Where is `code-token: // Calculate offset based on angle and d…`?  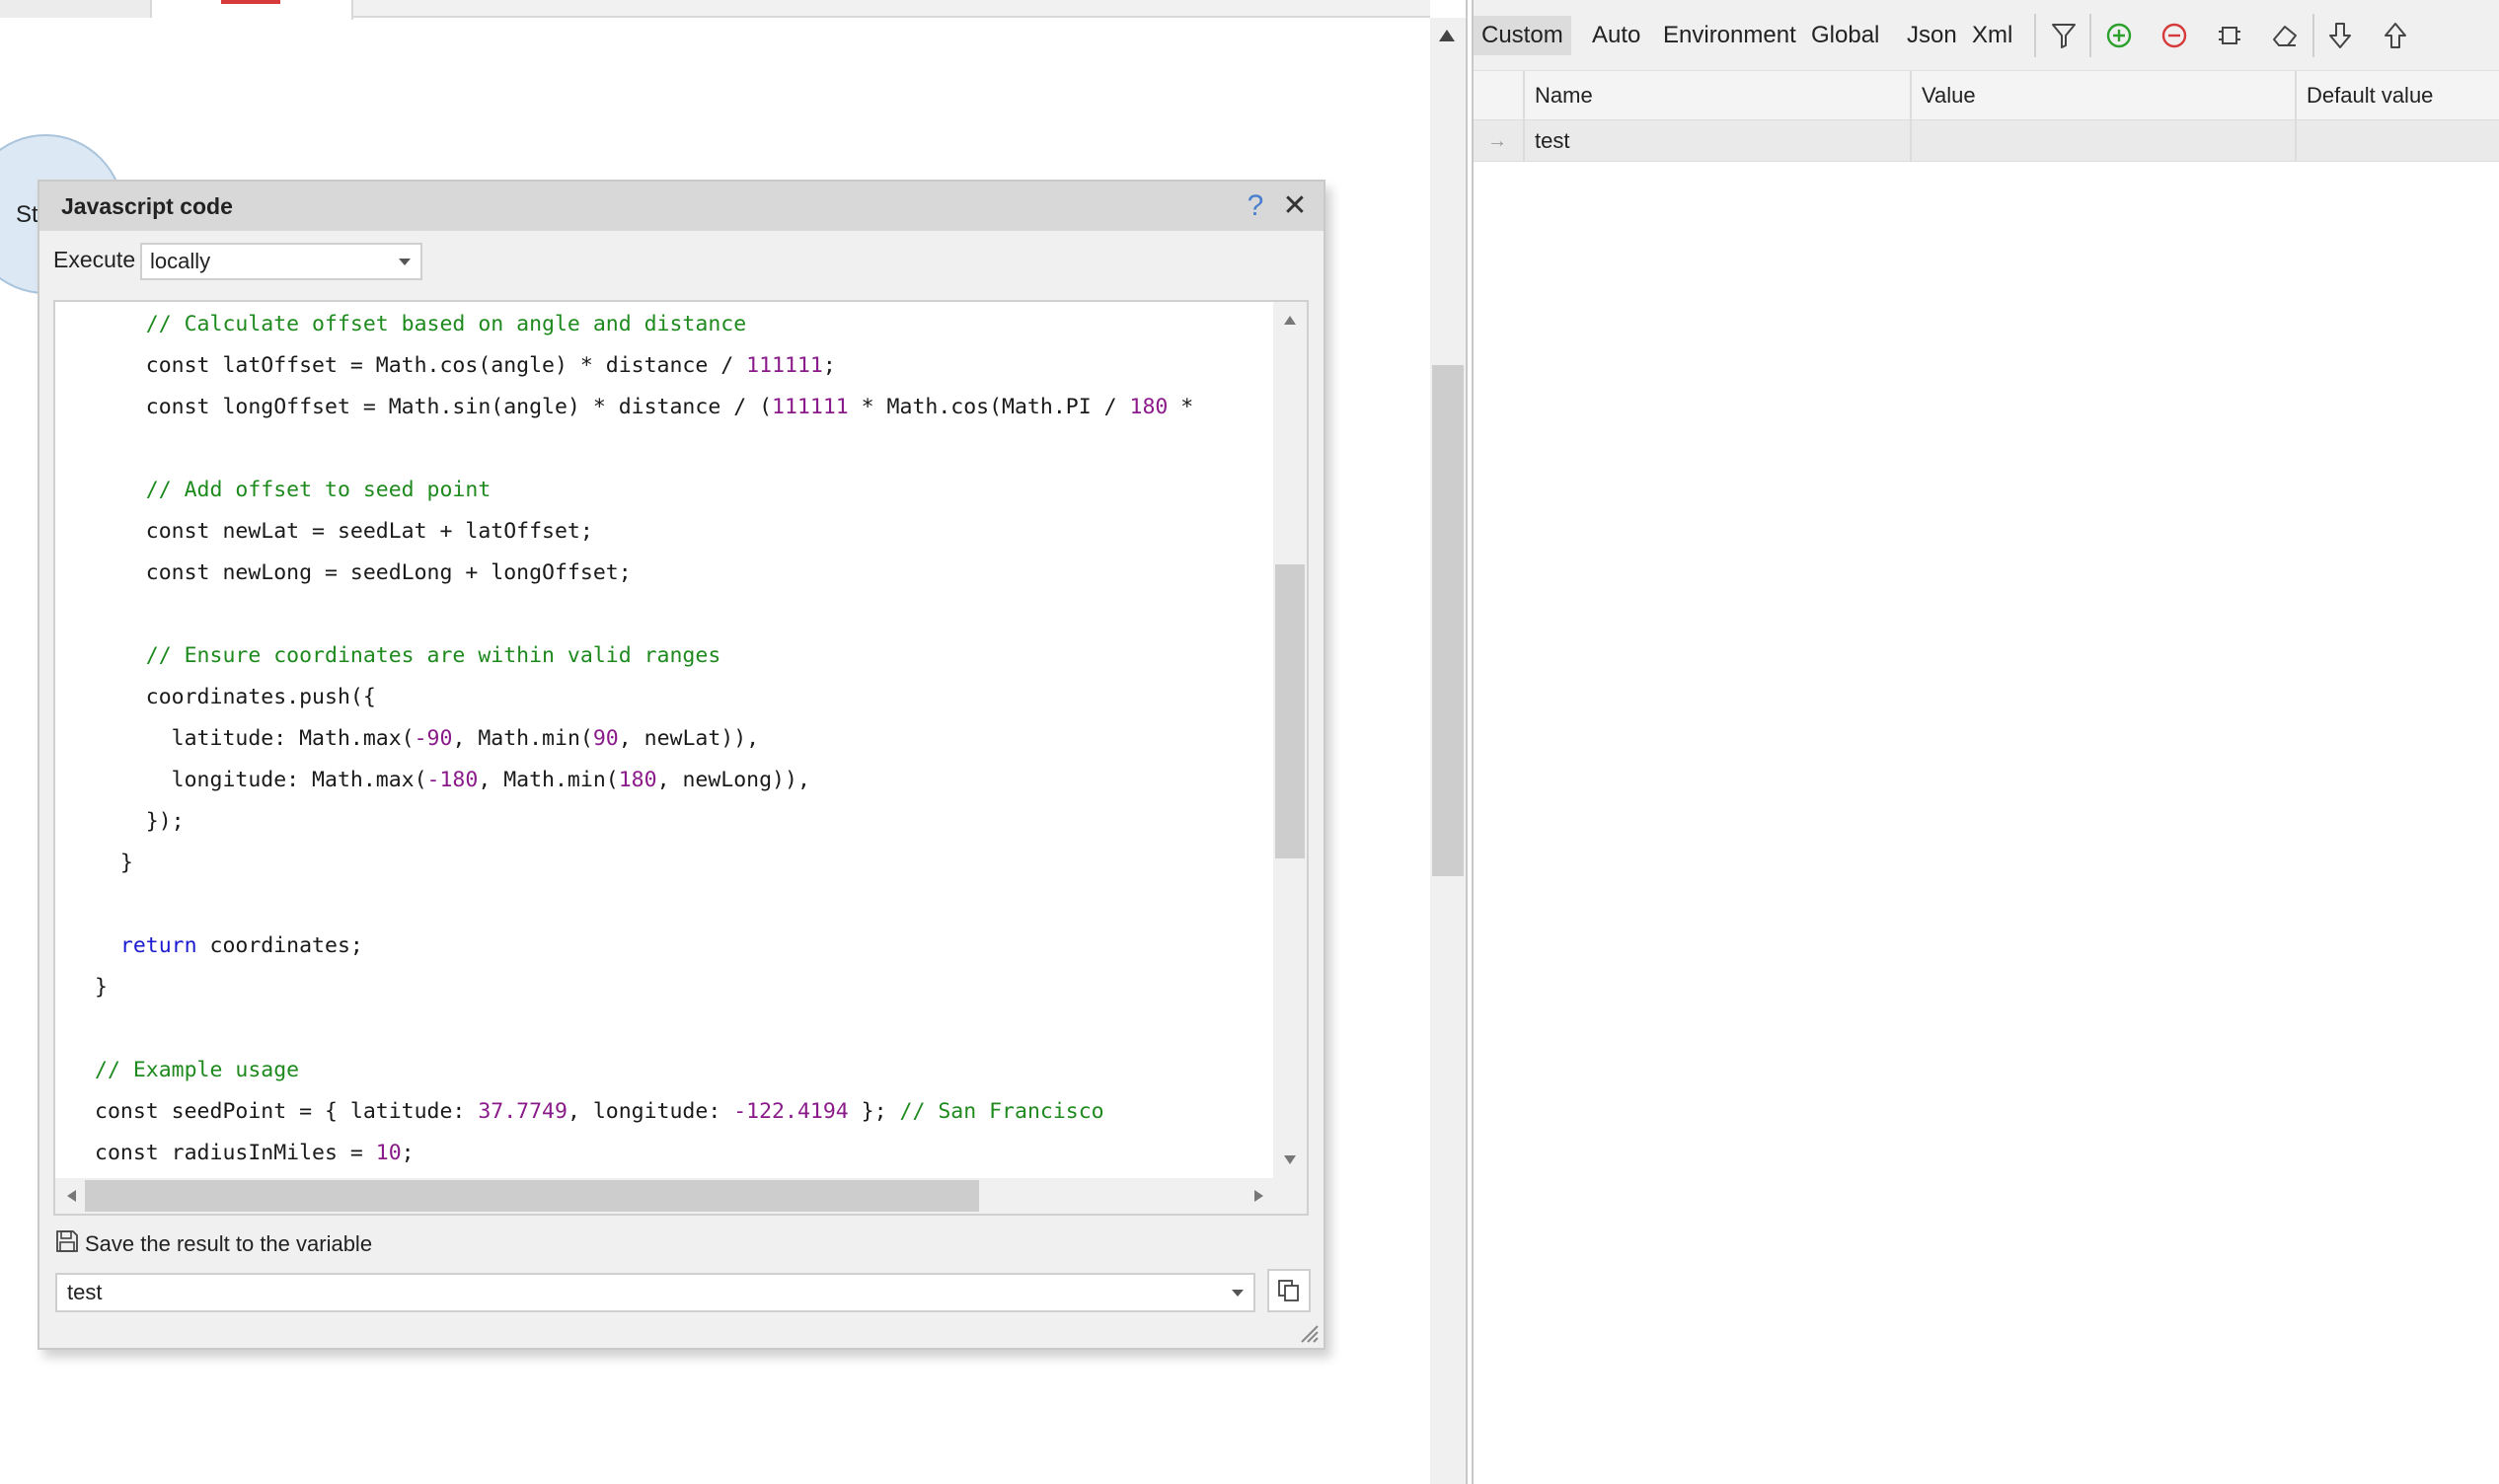
code-token: // Calculate offset based on angle and d… is located at coordinates (421, 324).